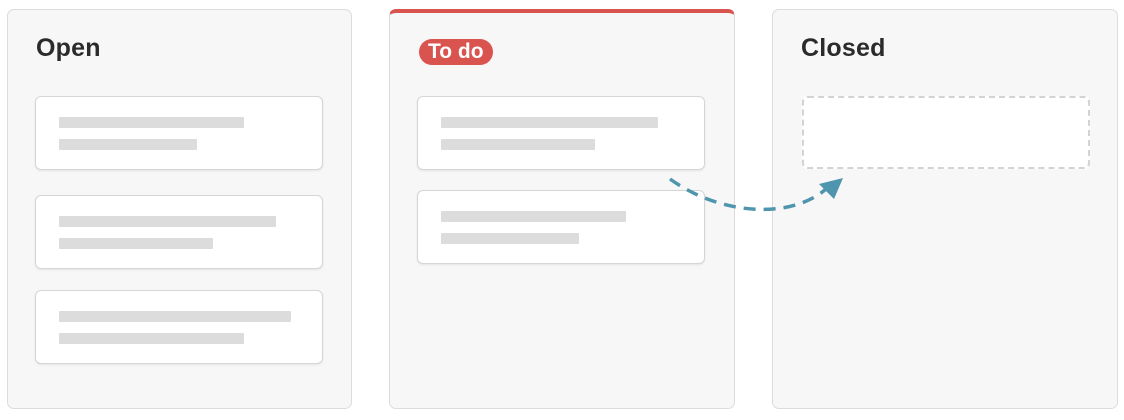 The image size is (1124, 420). What do you see at coordinates (456, 52) in the screenshot?
I see `column-title-todo-badge: To do` at bounding box center [456, 52].